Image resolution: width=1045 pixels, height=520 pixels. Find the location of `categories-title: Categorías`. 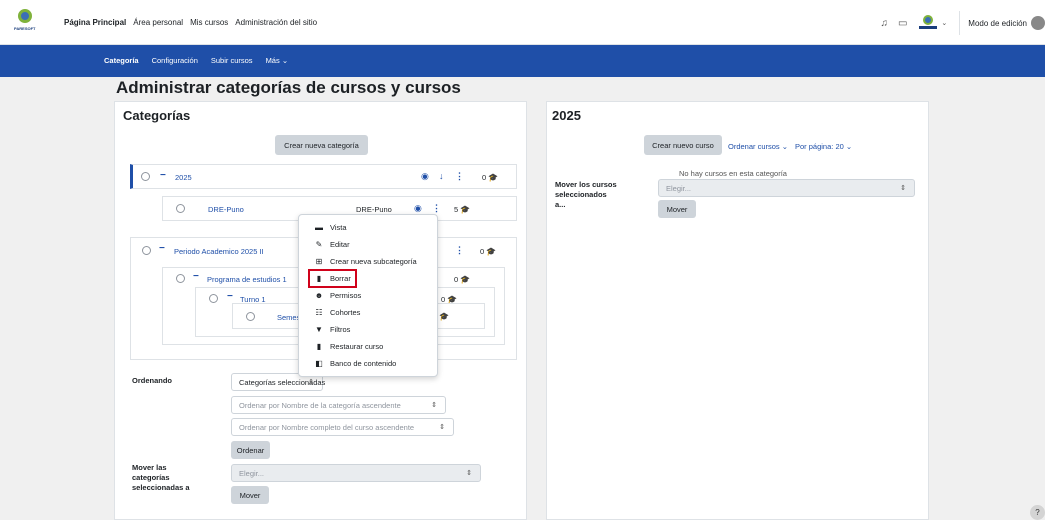

categories-title: Categorías is located at coordinates (157, 115).